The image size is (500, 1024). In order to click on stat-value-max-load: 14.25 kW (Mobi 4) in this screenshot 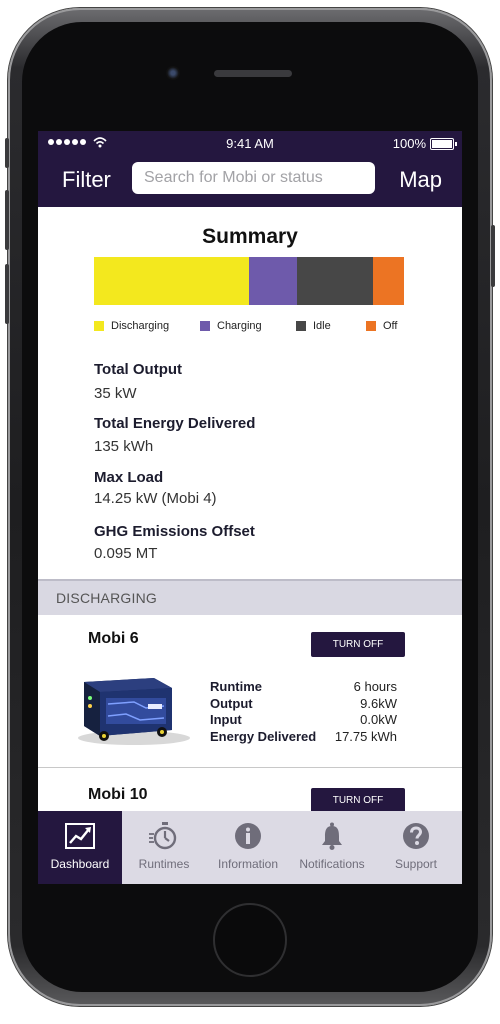, I will do `click(155, 498)`.